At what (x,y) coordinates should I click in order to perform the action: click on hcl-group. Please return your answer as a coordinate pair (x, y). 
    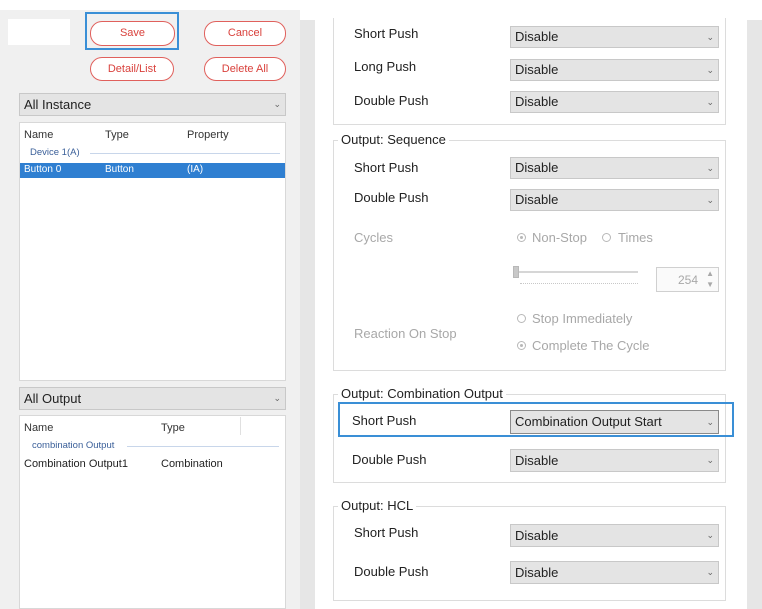
    Looking at the image, I should click on (529, 553).